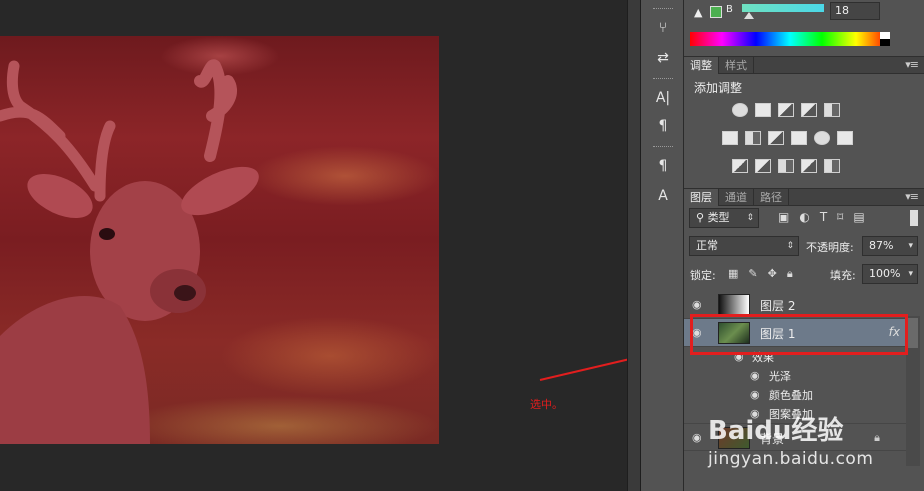 The height and width of the screenshot is (491, 924). I want to click on character-styles-icon: A, so click(663, 196).